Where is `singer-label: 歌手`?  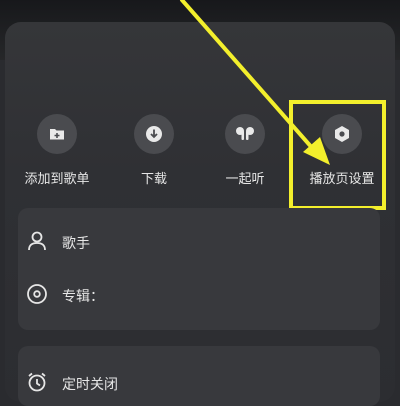 singer-label: 歌手 is located at coordinates (76, 244).